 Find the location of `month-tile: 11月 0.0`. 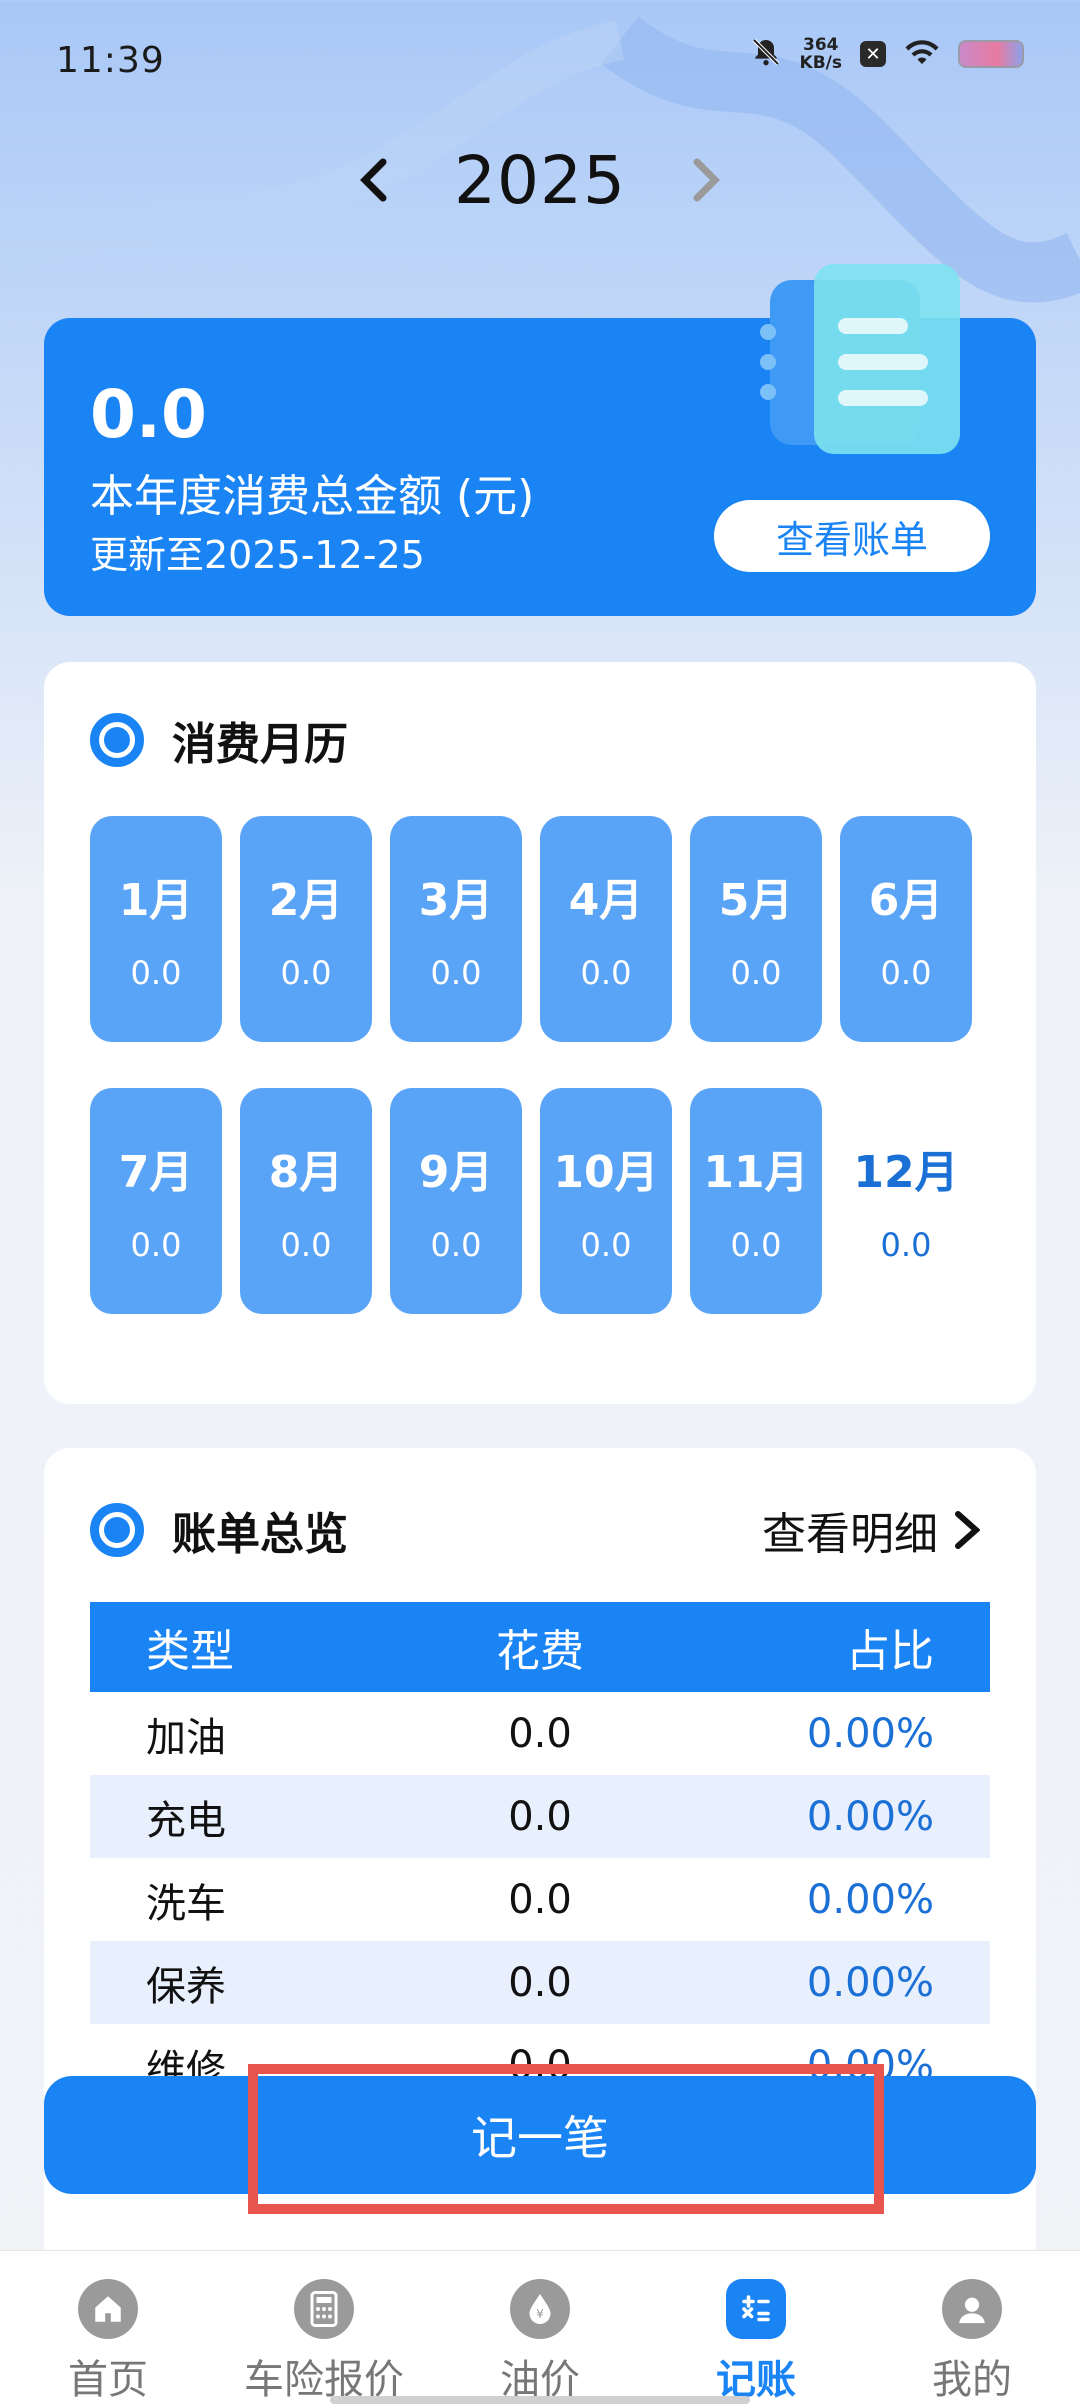

month-tile: 11月 0.0 is located at coordinates (756, 1201).